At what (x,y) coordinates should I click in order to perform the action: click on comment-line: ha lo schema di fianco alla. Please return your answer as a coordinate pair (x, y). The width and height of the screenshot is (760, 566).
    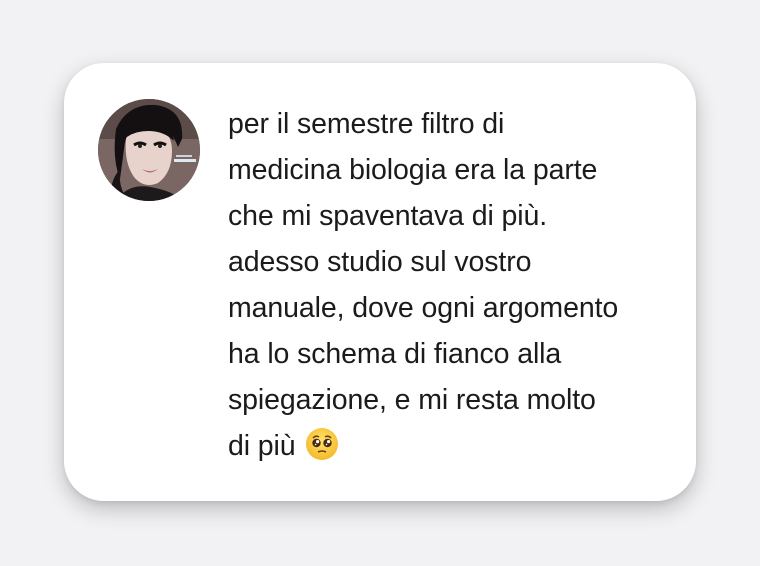
    Looking at the image, I should click on (395, 354).